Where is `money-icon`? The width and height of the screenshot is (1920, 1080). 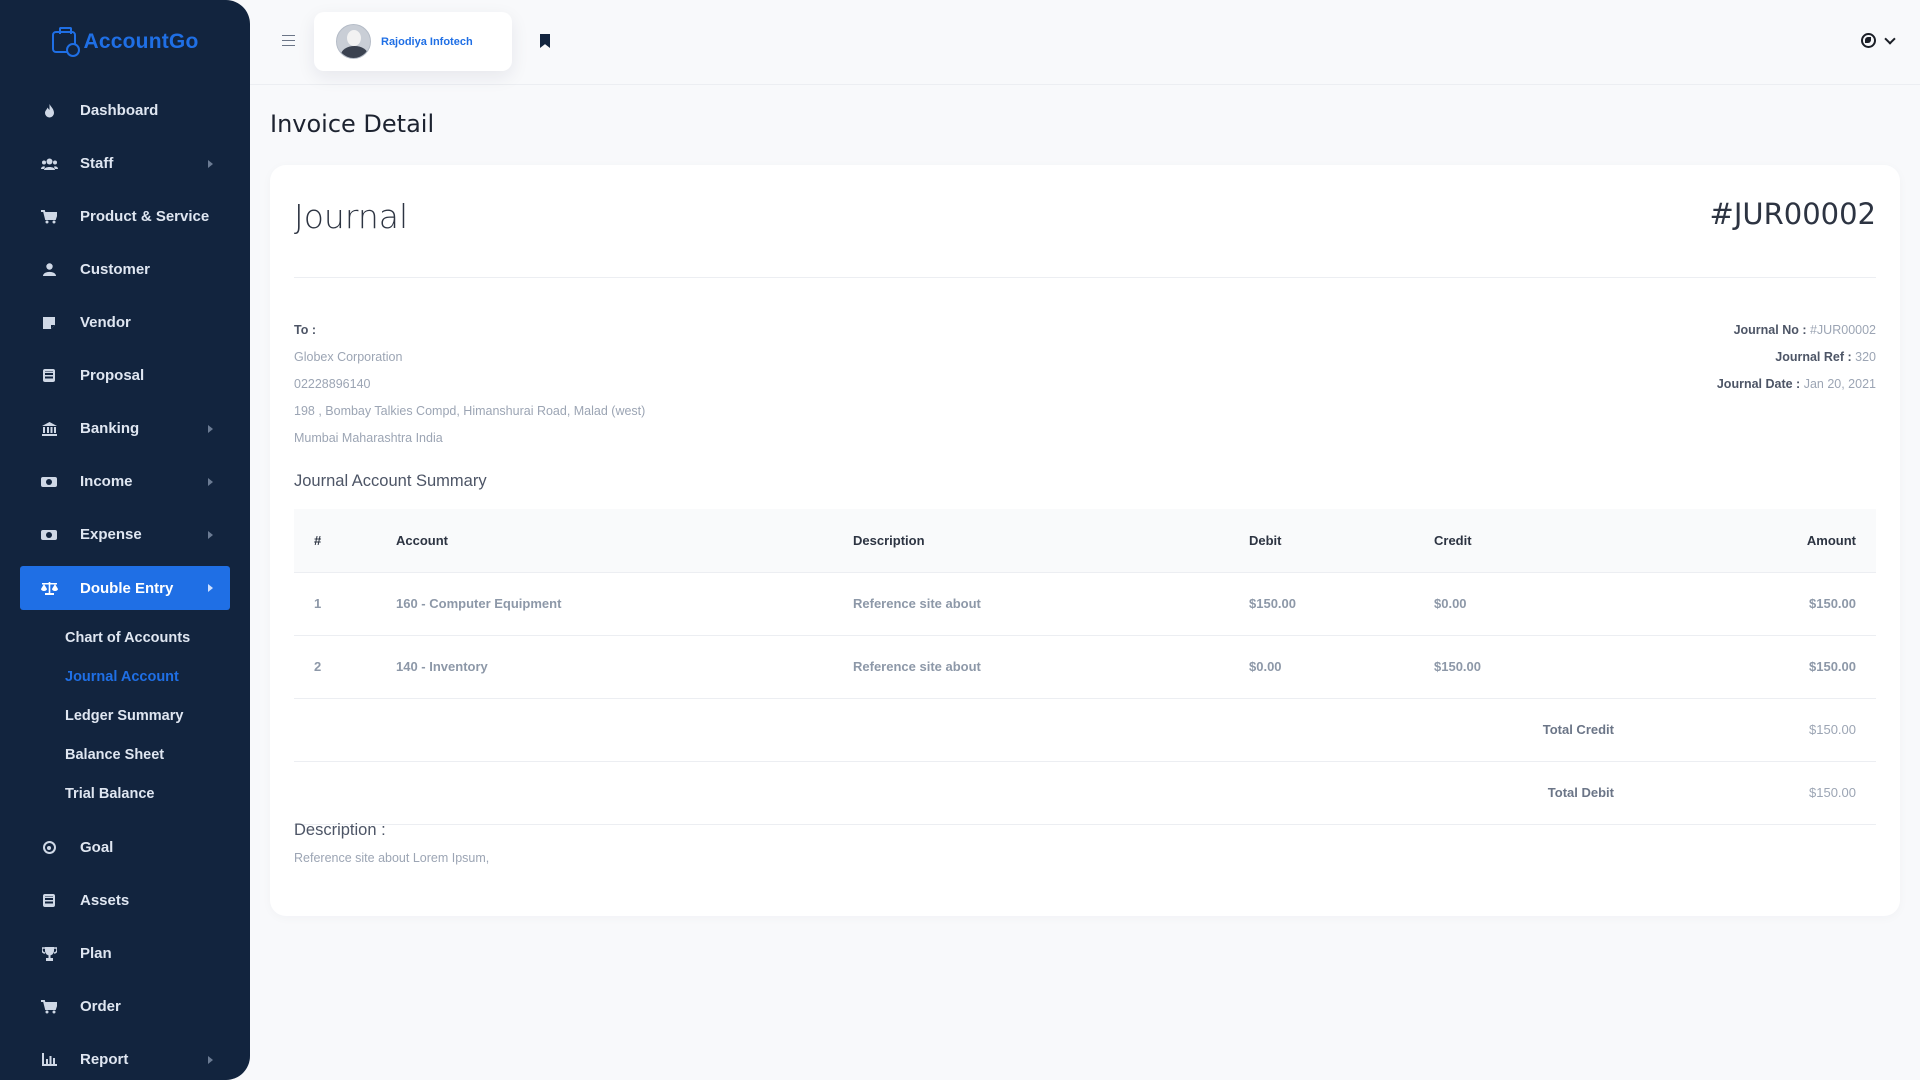
money-icon is located at coordinates (49, 482).